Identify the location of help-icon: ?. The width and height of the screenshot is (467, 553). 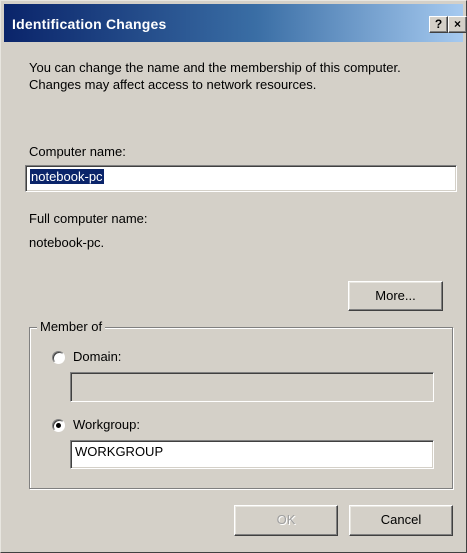
(438, 24).